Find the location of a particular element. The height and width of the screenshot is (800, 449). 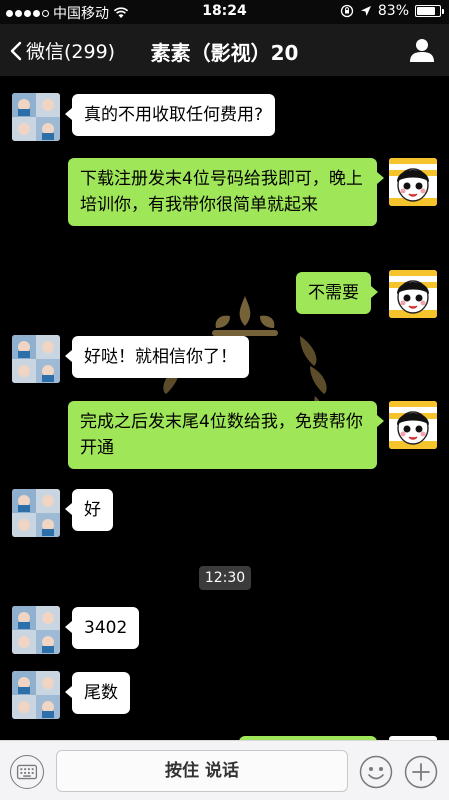

location-arrow-icon is located at coordinates (365, 11).